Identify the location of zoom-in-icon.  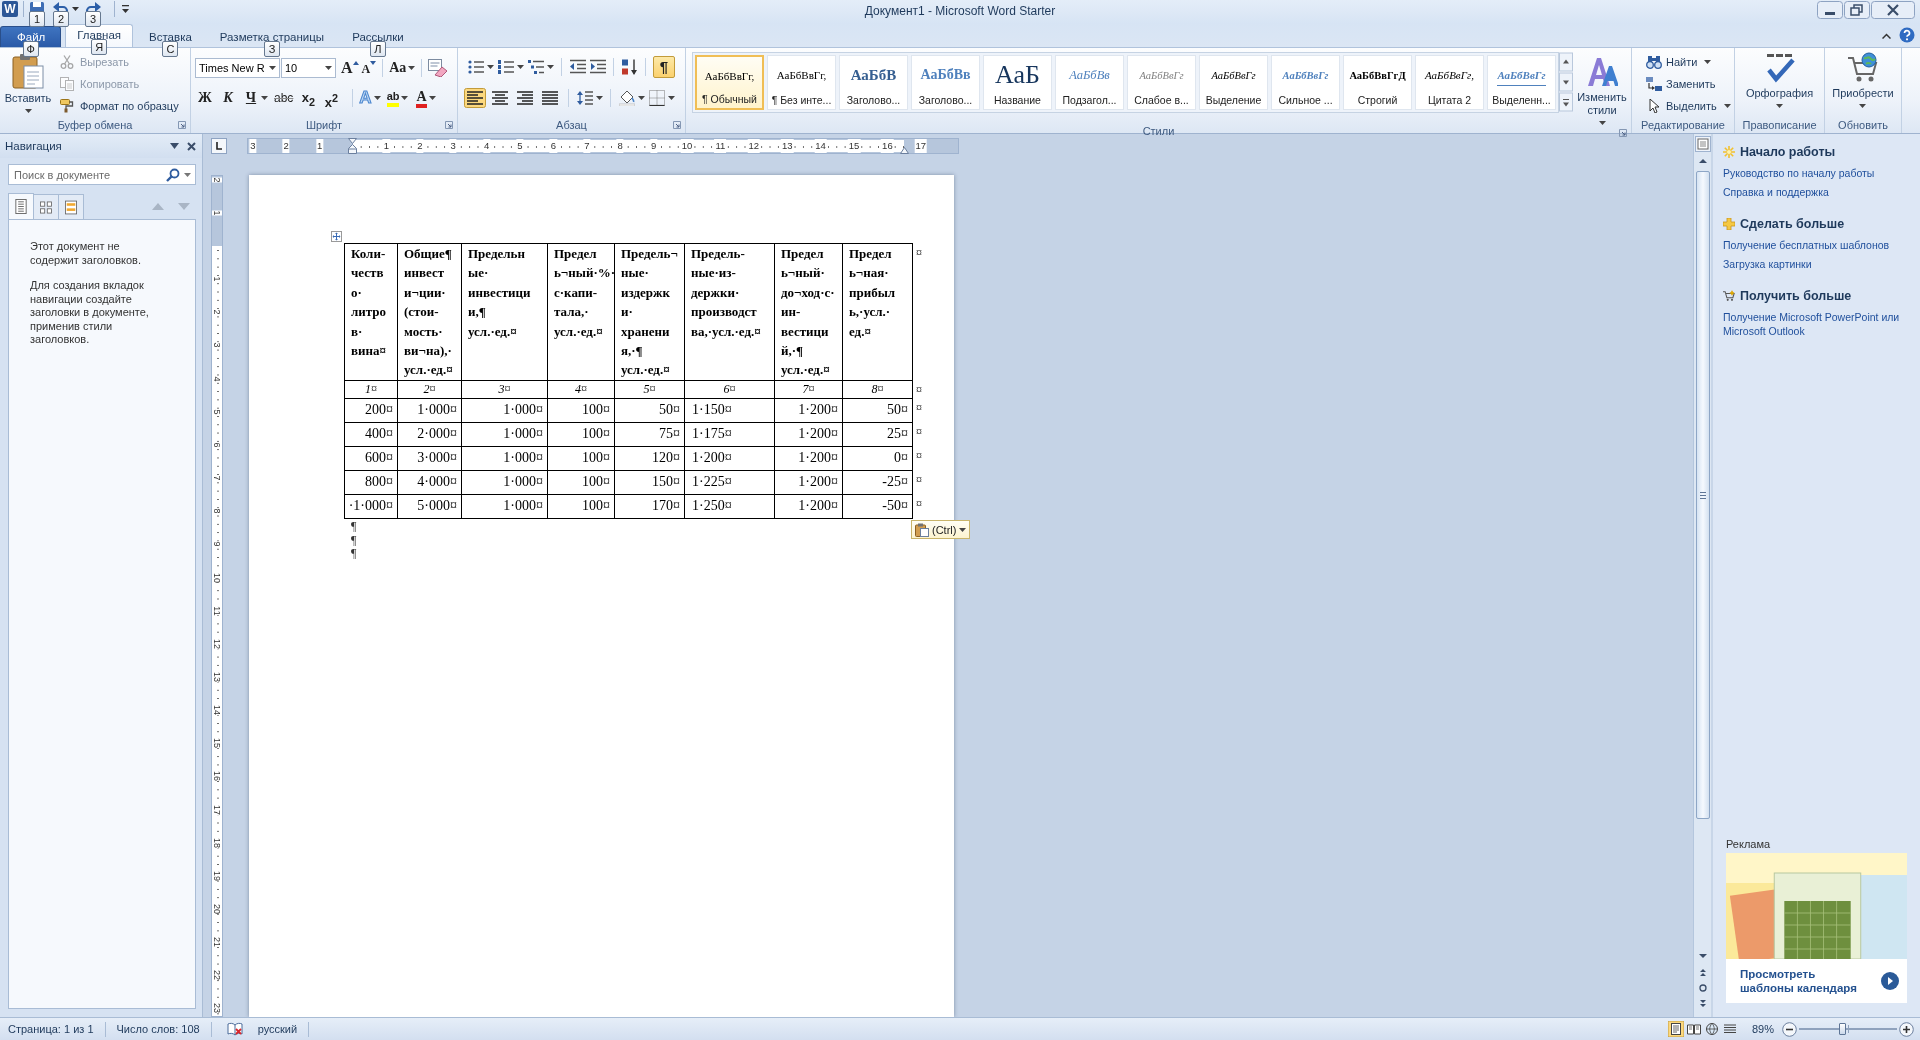
(1906, 1029).